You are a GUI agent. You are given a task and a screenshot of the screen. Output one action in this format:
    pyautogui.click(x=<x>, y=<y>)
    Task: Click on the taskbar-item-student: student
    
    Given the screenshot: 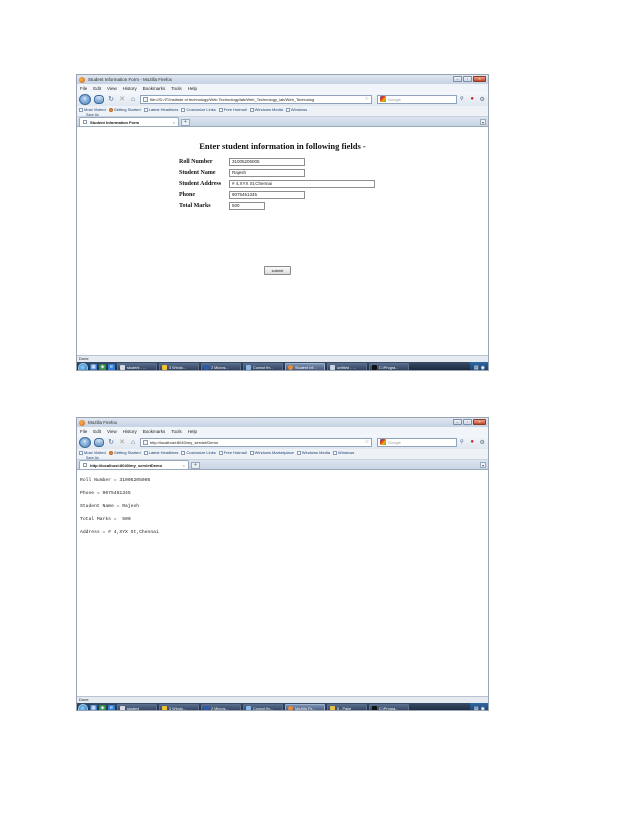 What is the action you would take?
    pyautogui.click(x=137, y=707)
    